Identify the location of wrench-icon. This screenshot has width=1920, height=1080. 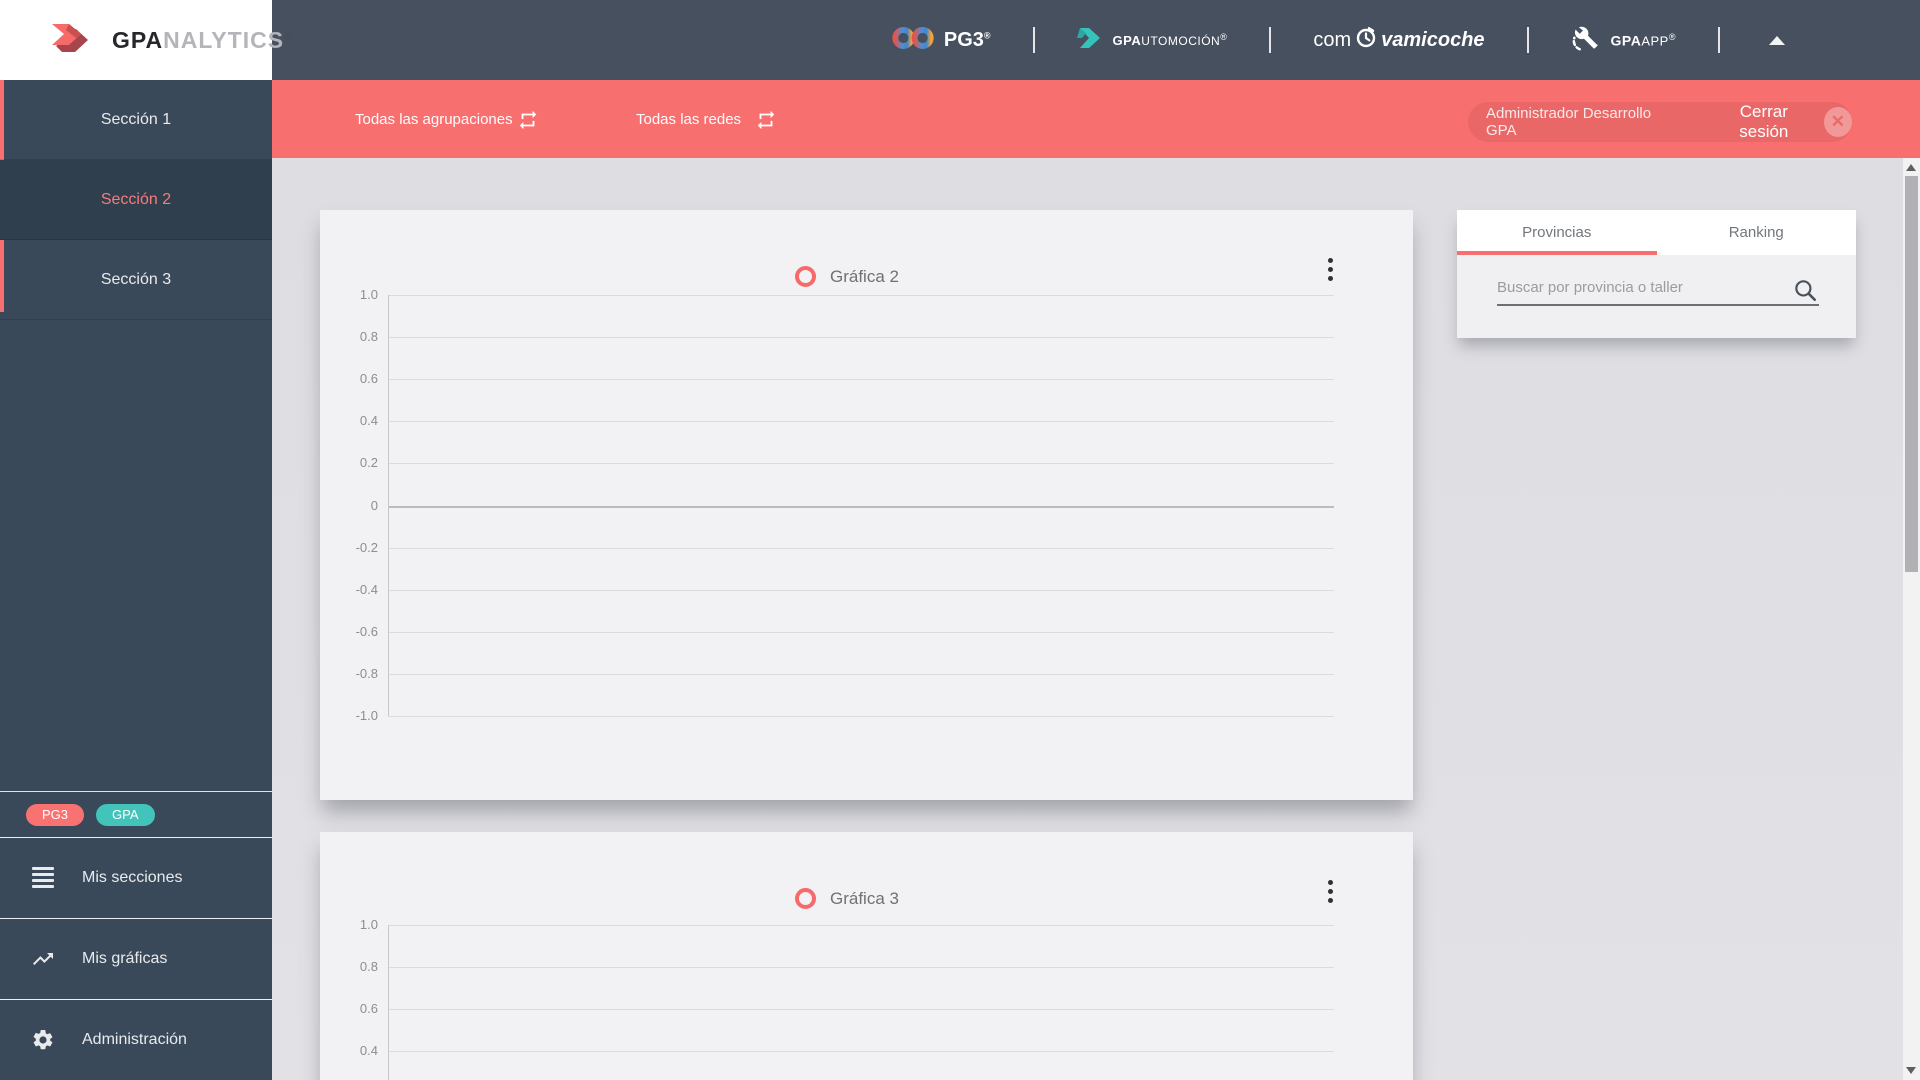
(1586, 40).